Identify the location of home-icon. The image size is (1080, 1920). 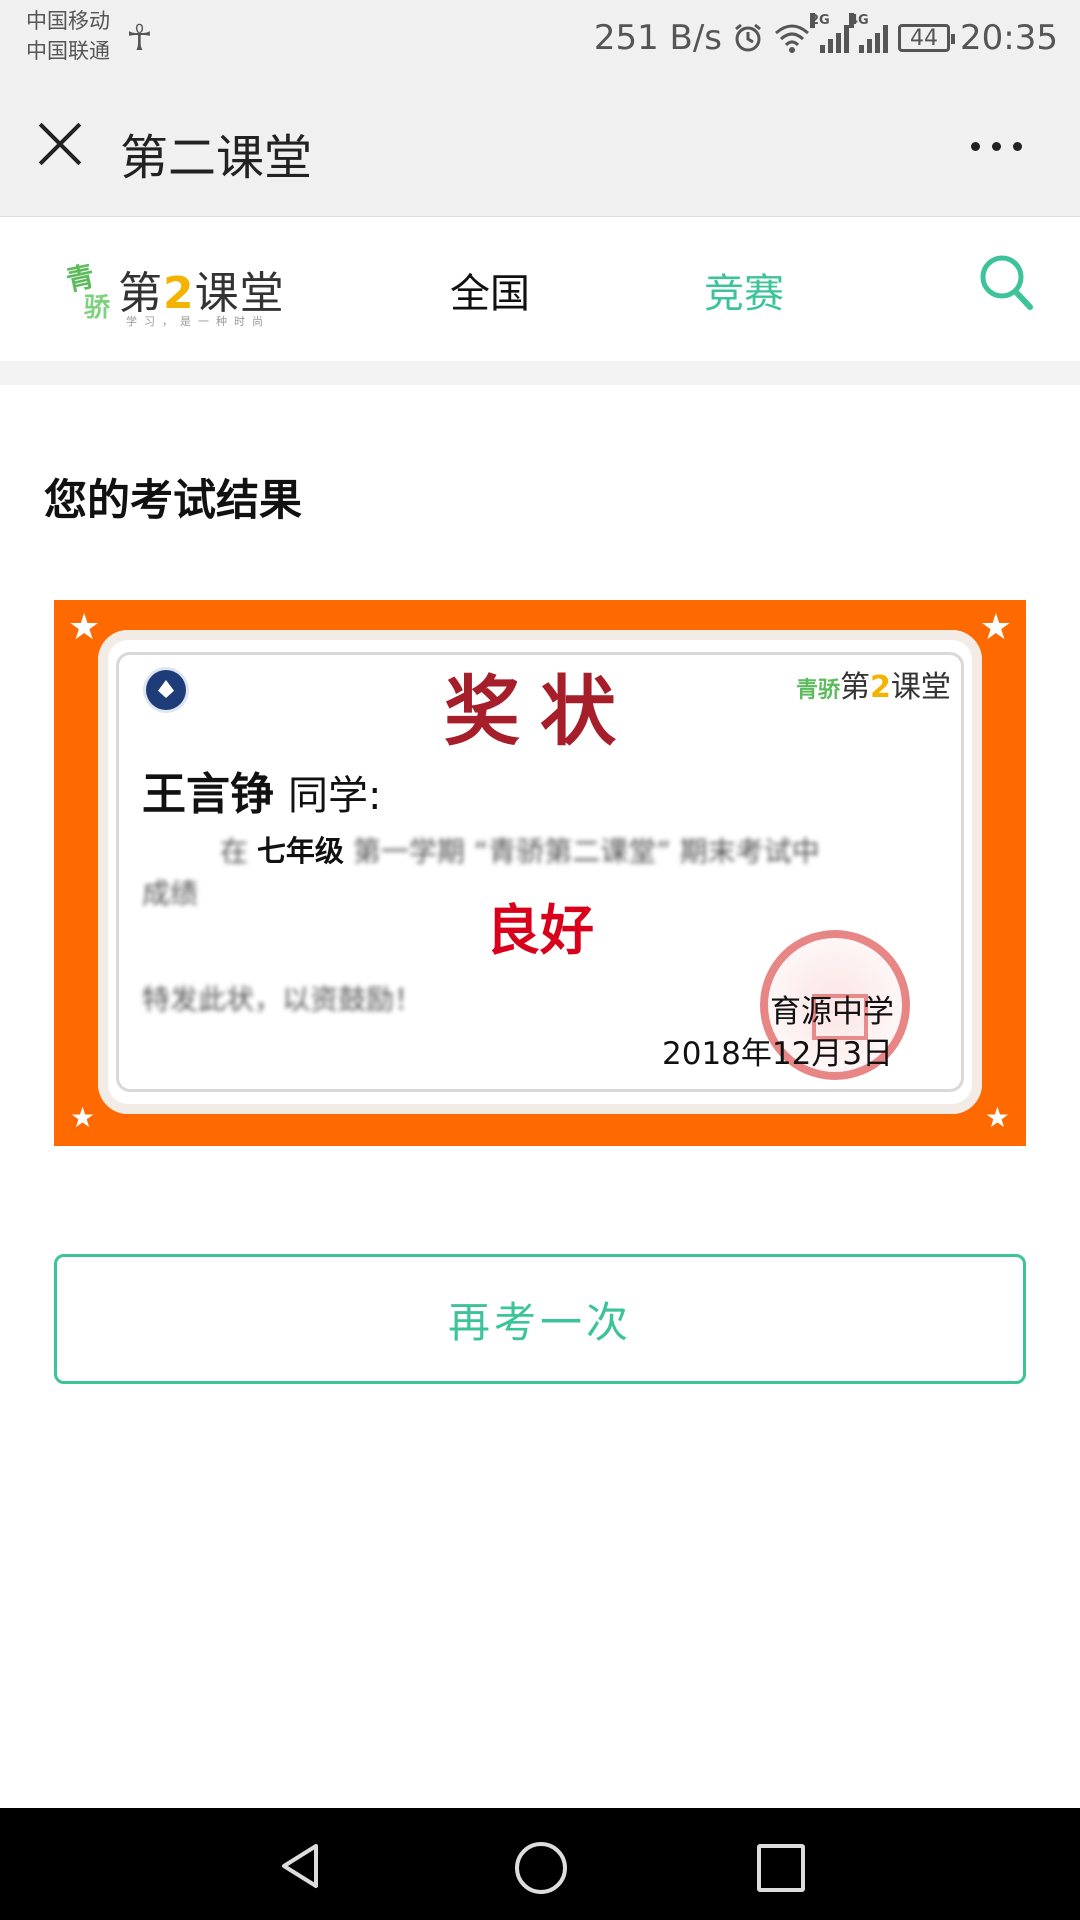
(541, 1868).